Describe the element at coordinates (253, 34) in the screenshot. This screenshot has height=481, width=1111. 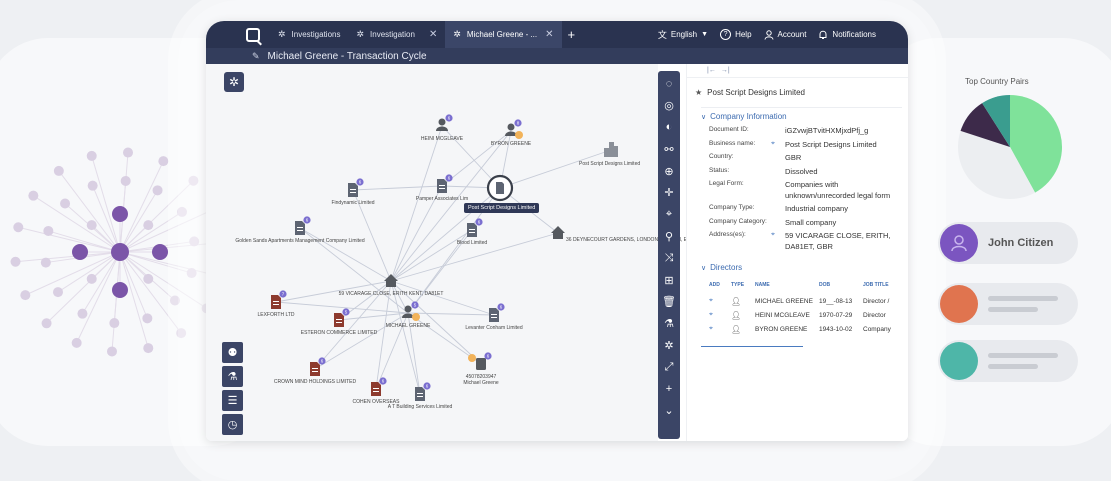
I see `app-logo` at that location.